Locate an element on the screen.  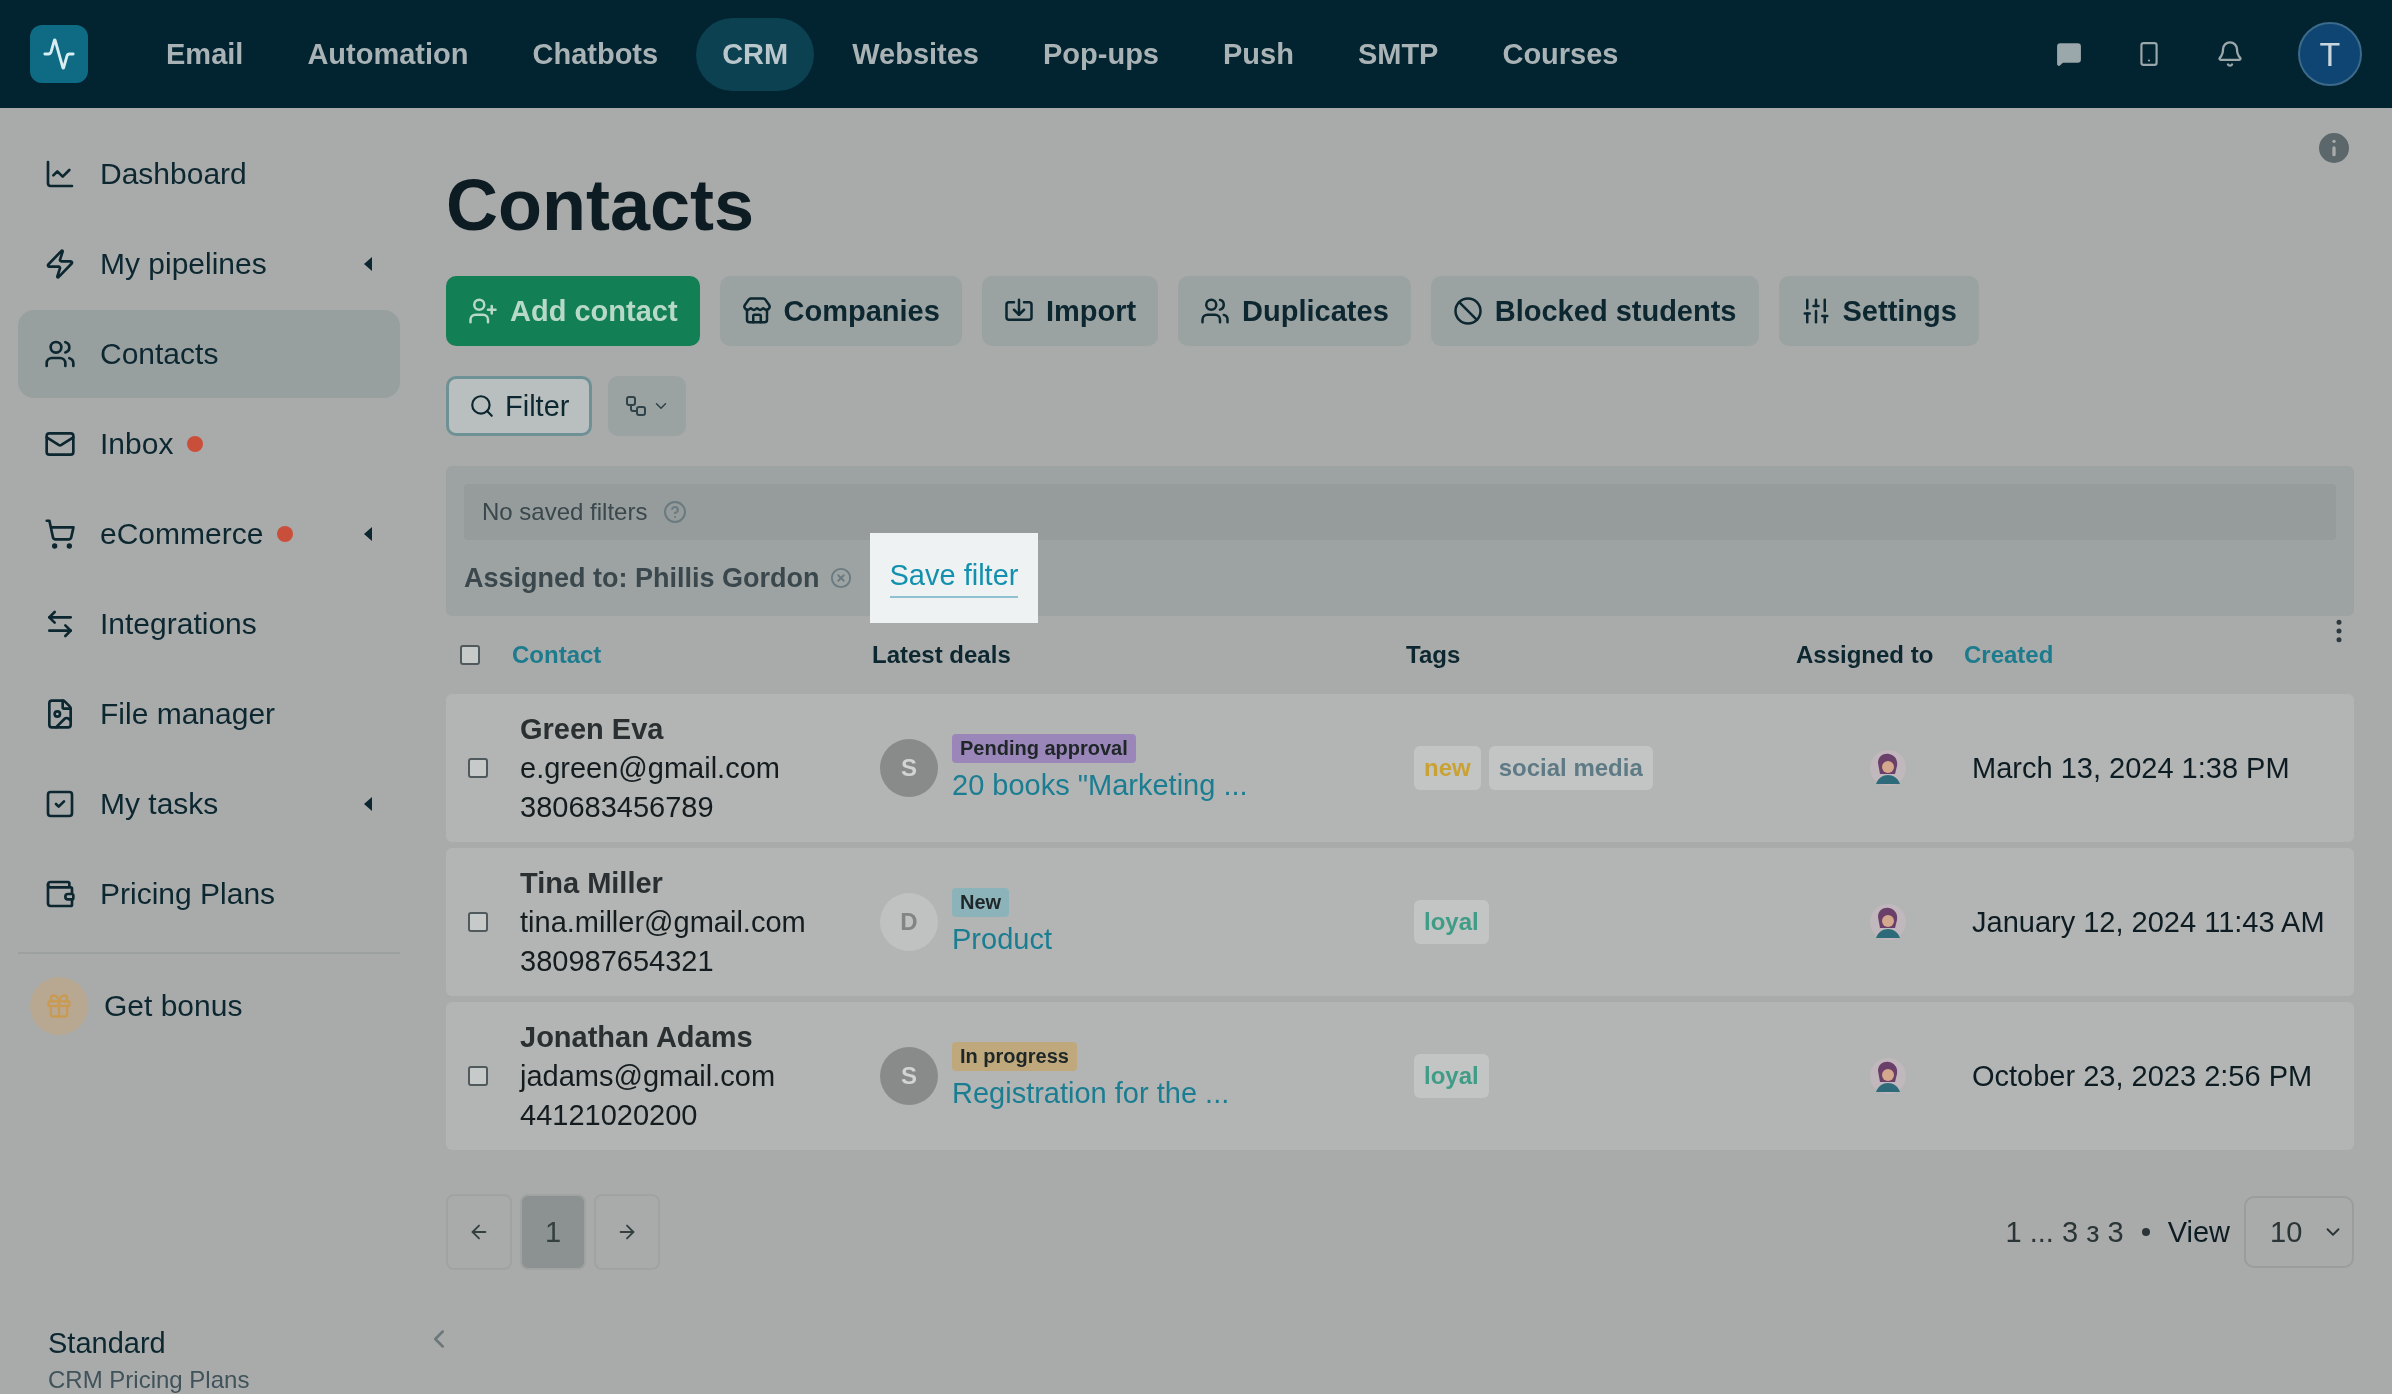
plan-name: Standard is located at coordinates (107, 1343).